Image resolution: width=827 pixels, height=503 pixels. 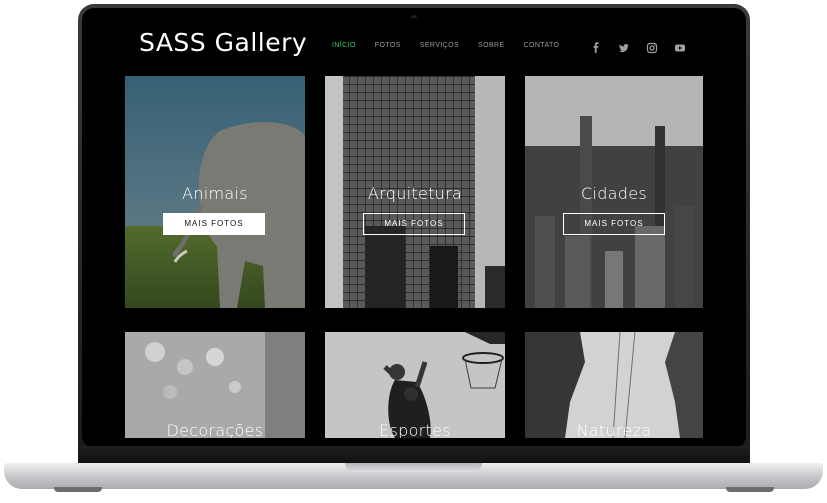 I want to click on main-nav: INÍCIO FOTOS SERVIÇOS SOBRE CONTATO, so click(x=455, y=45).